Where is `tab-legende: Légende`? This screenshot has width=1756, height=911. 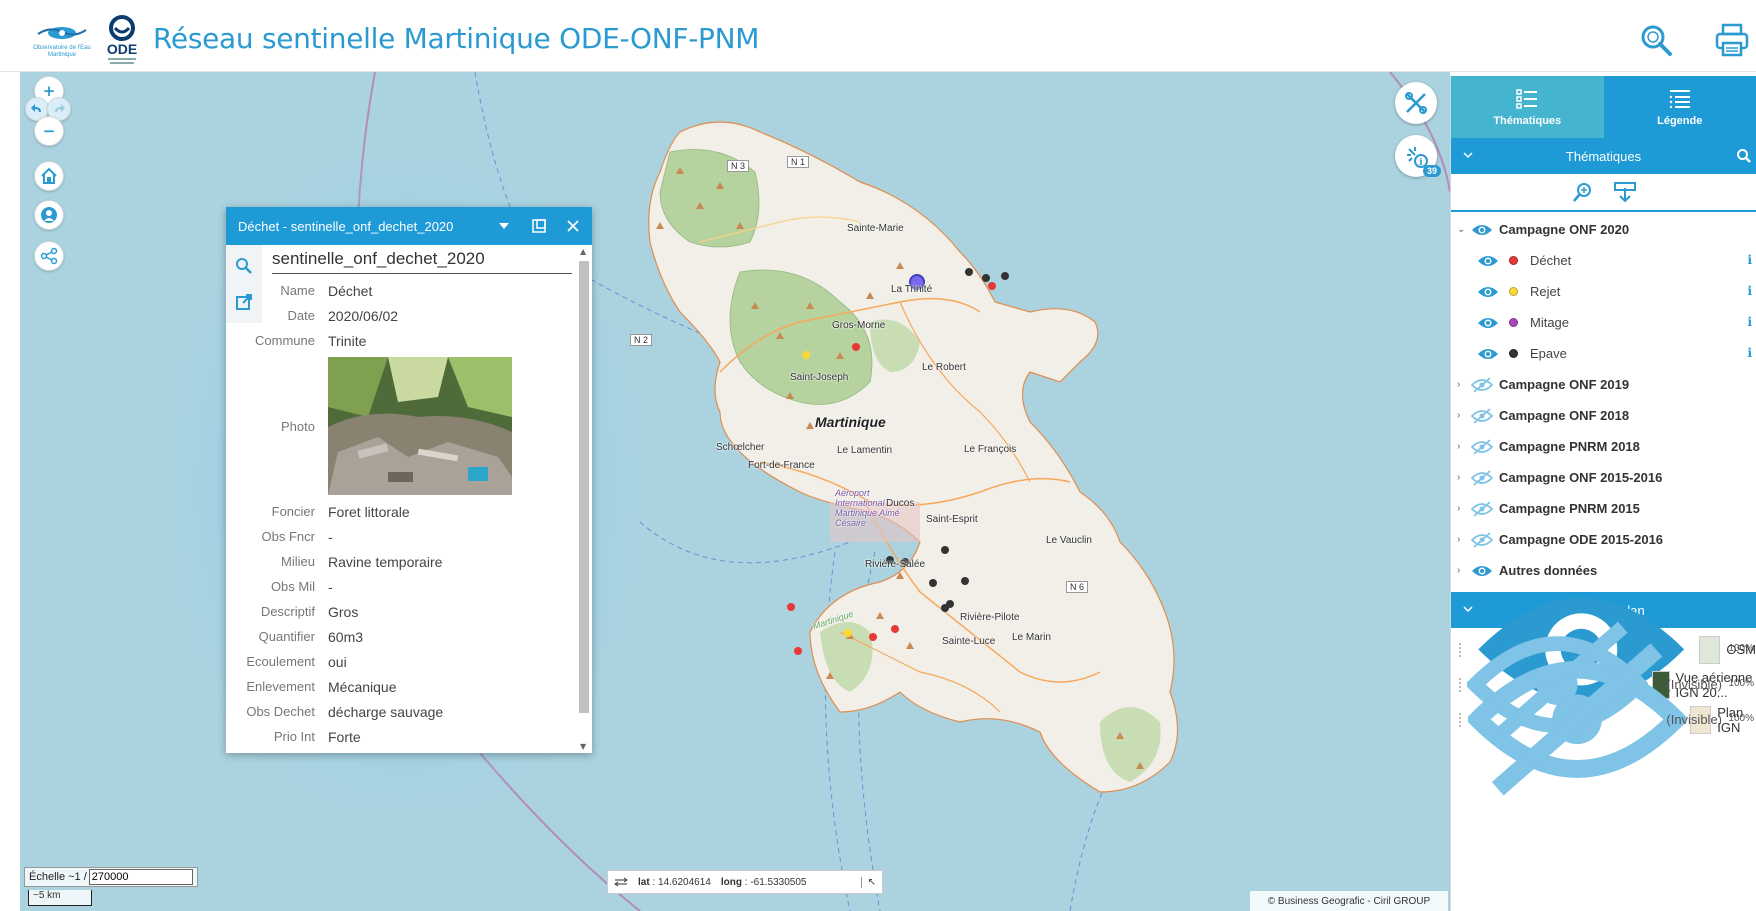 tab-legende: Légende is located at coordinates (1679, 107).